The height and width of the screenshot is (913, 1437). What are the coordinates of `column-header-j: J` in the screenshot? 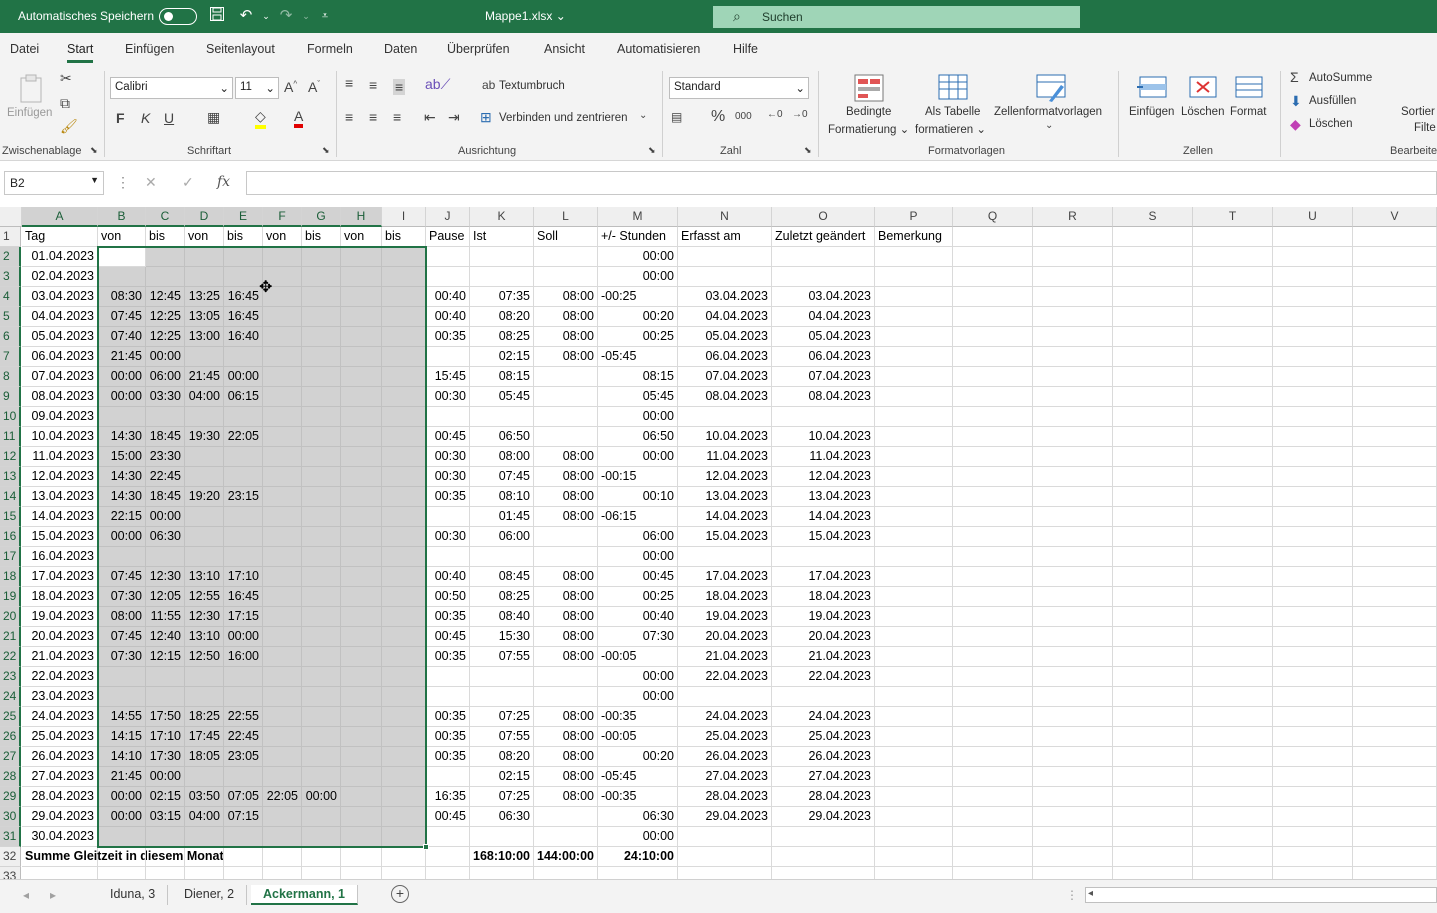 It's located at (448, 217).